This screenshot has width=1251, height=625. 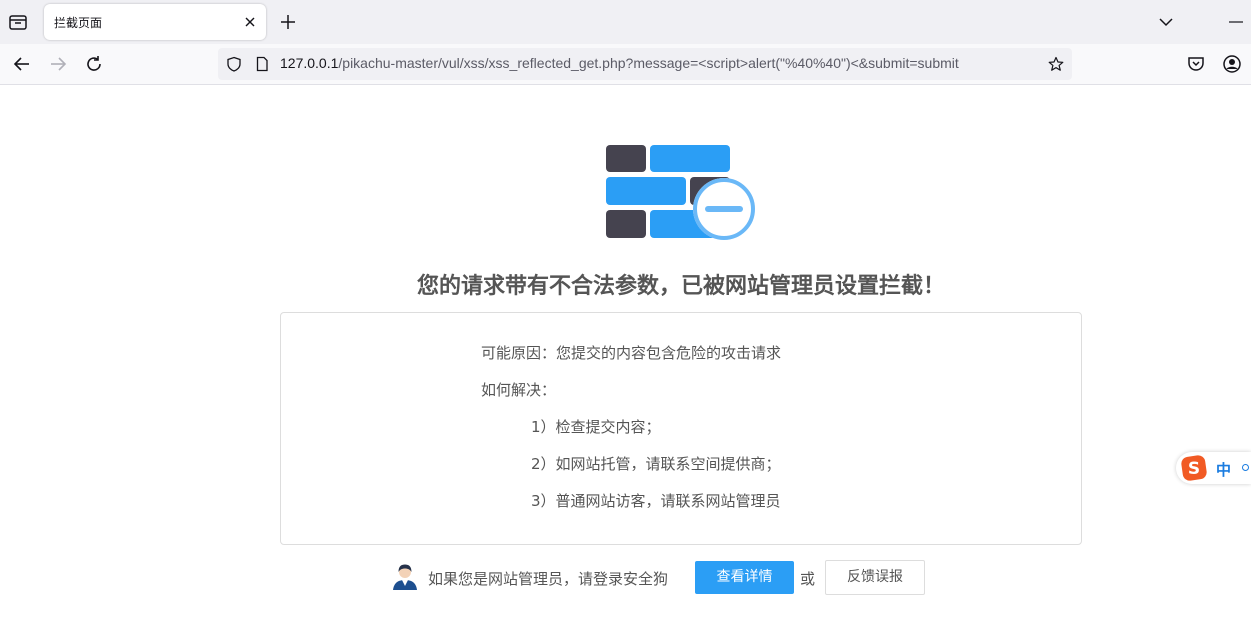 I want to click on pocket-icon, so click(x=1196, y=64).